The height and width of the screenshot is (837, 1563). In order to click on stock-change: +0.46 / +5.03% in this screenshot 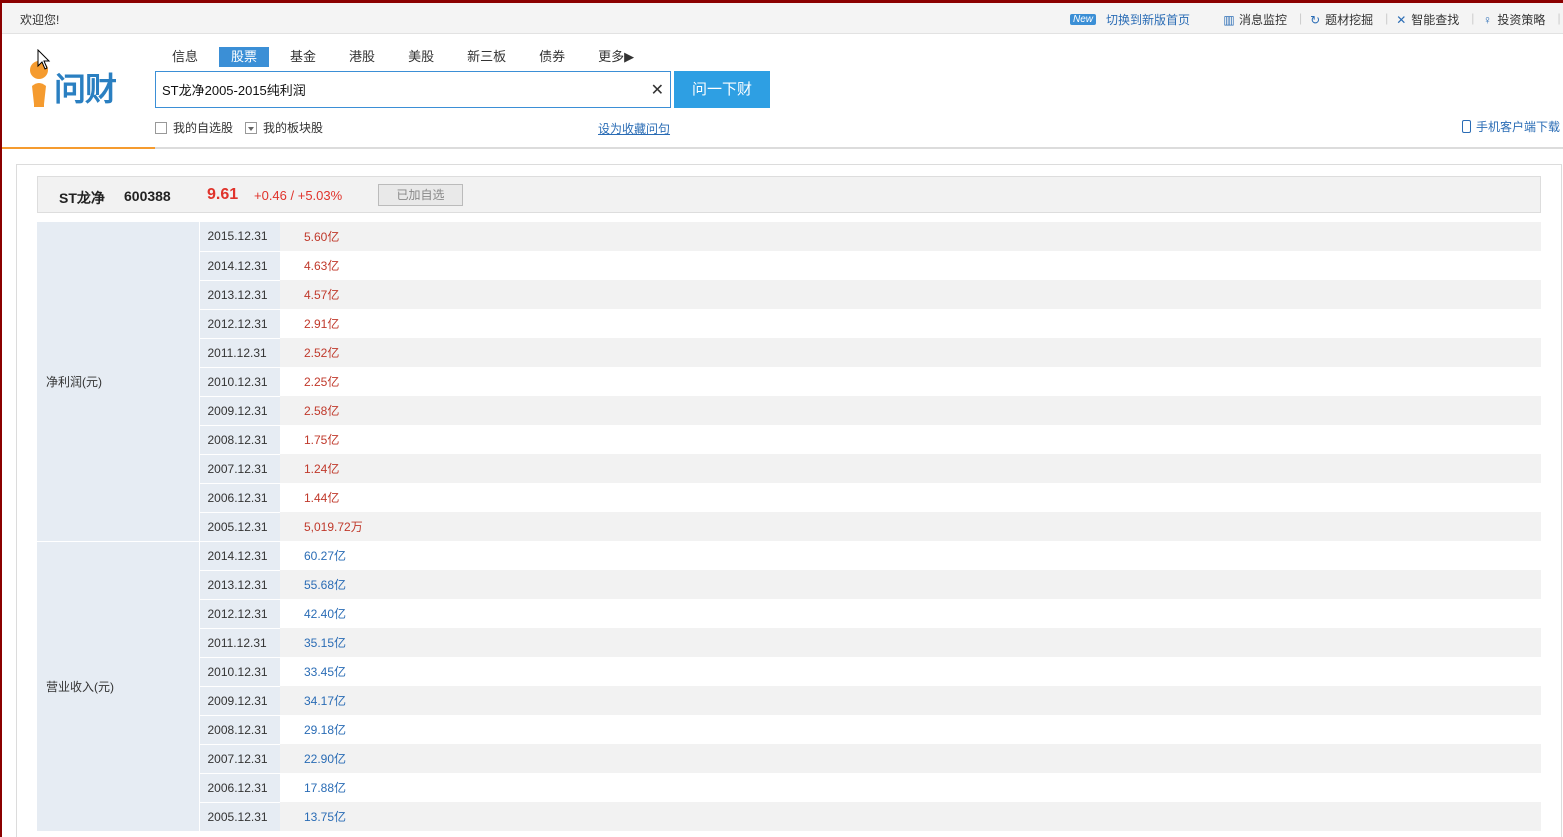, I will do `click(298, 195)`.